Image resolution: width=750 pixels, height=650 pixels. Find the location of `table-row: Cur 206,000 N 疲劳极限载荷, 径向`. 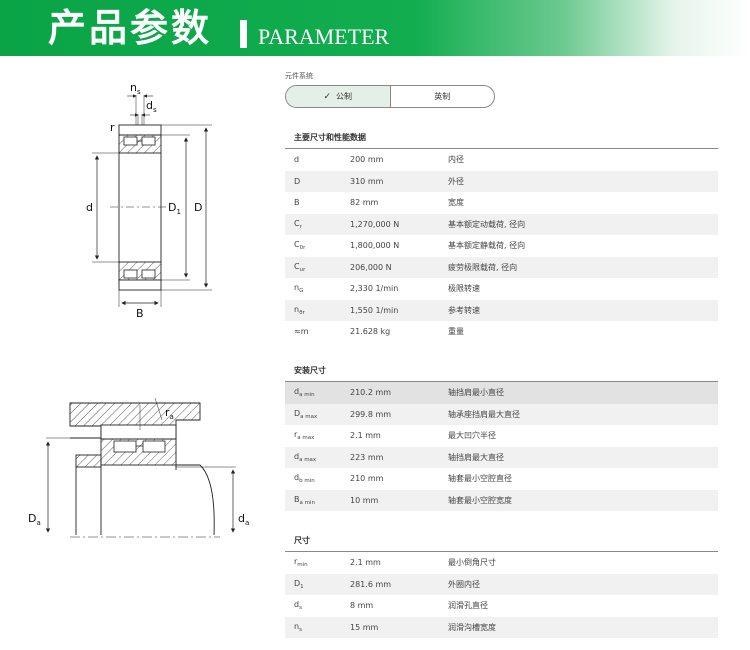

table-row: Cur 206,000 N 疲劳极限载荷, 径向 is located at coordinates (501, 267).